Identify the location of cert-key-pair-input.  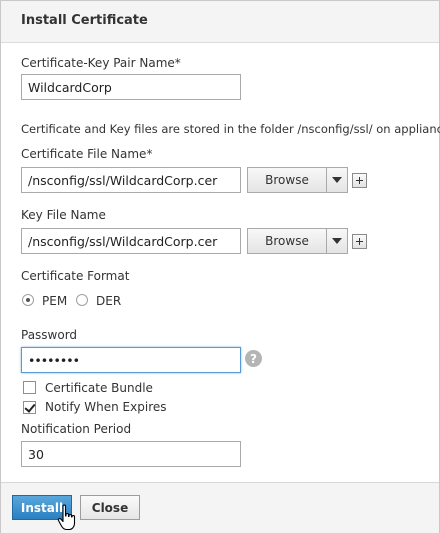
(131, 87).